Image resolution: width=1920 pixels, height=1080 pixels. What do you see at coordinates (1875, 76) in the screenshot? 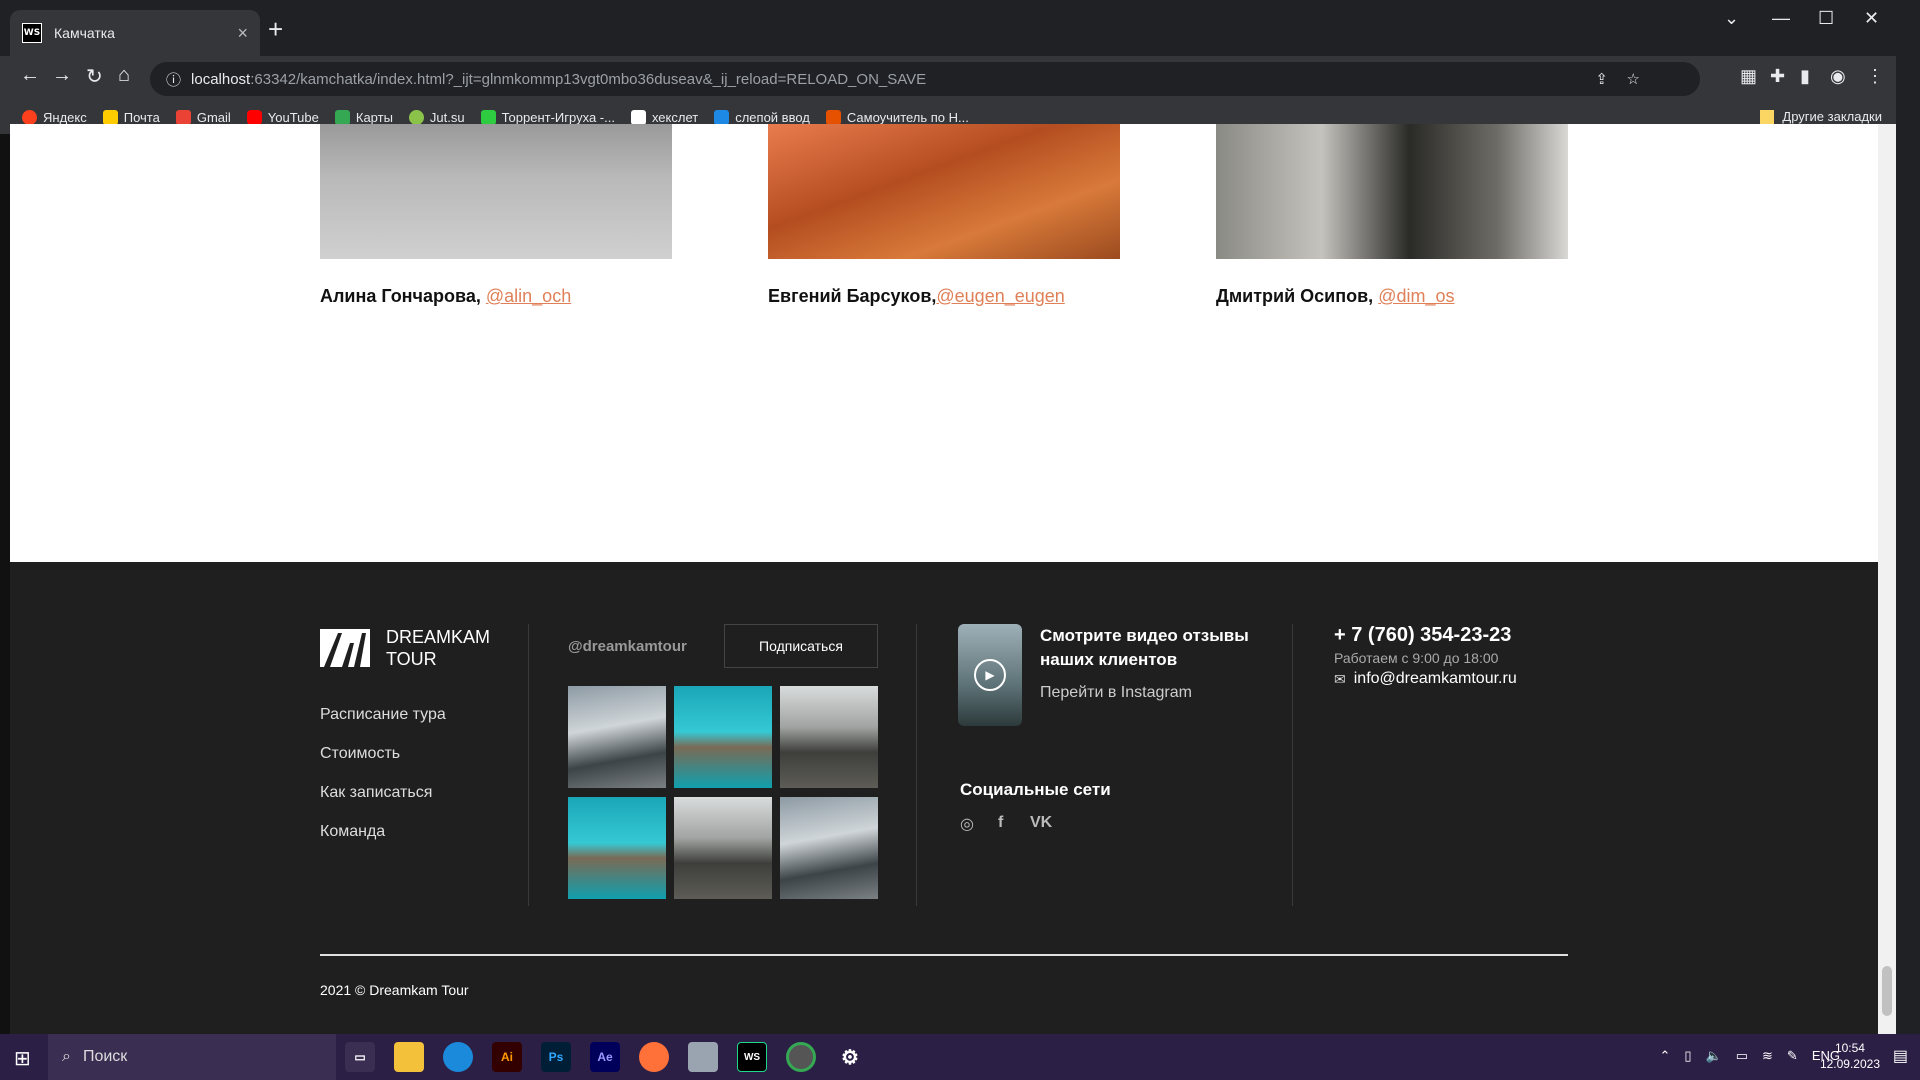
I see `menu-icon: ⋮` at bounding box center [1875, 76].